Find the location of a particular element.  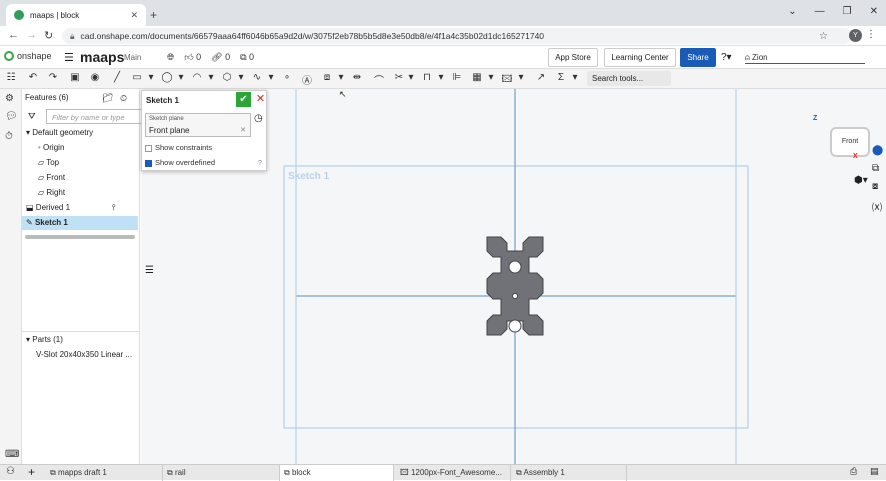

maximize-icon: ❐ is located at coordinates (847, 11).